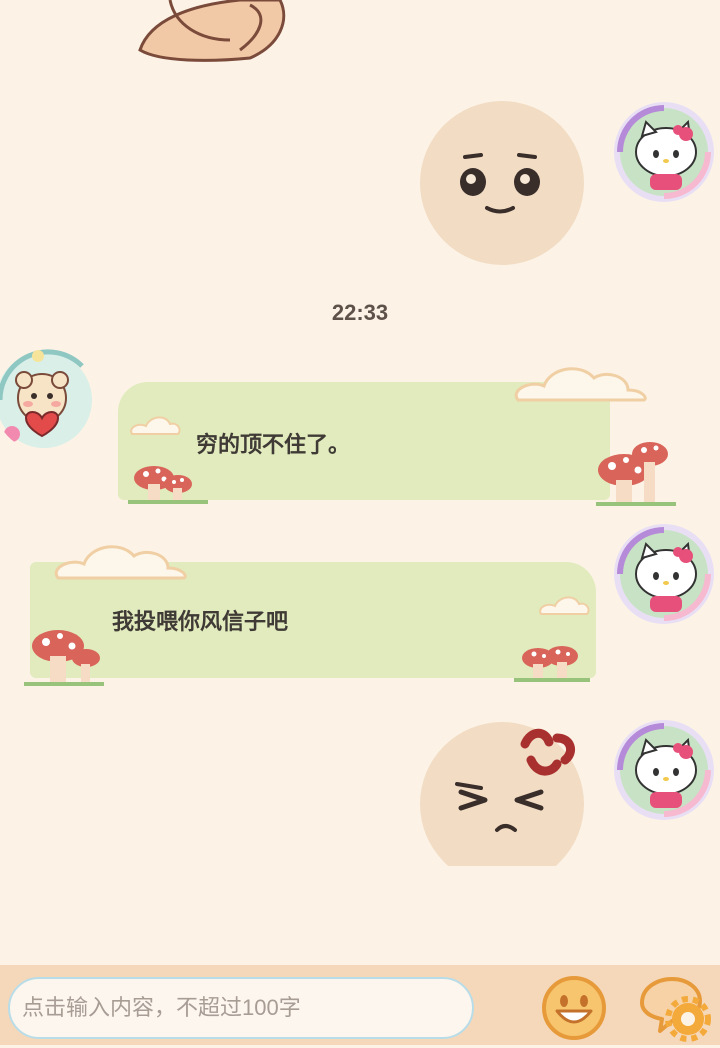 This screenshot has width=720, height=1048. What do you see at coordinates (200, 621) in the screenshot?
I see `message-text: 我投喂你风信子吧` at bounding box center [200, 621].